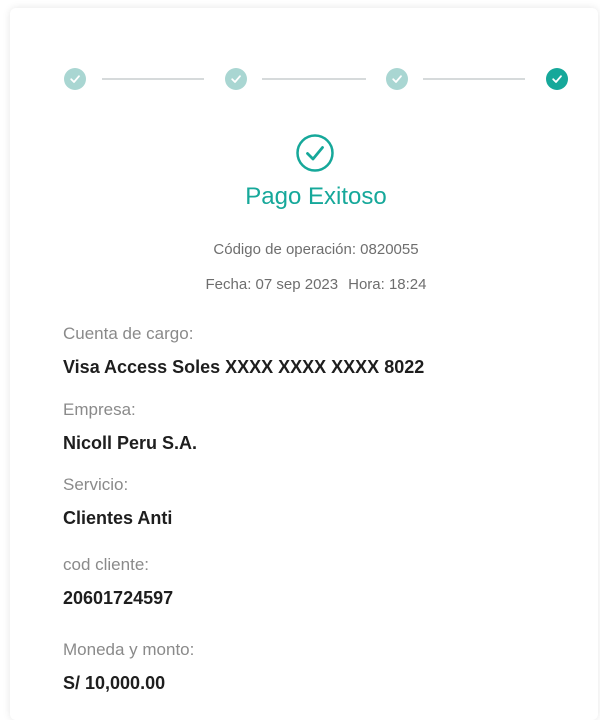  Describe the element at coordinates (118, 598) in the screenshot. I see `client-code-value: 20601724597` at that location.